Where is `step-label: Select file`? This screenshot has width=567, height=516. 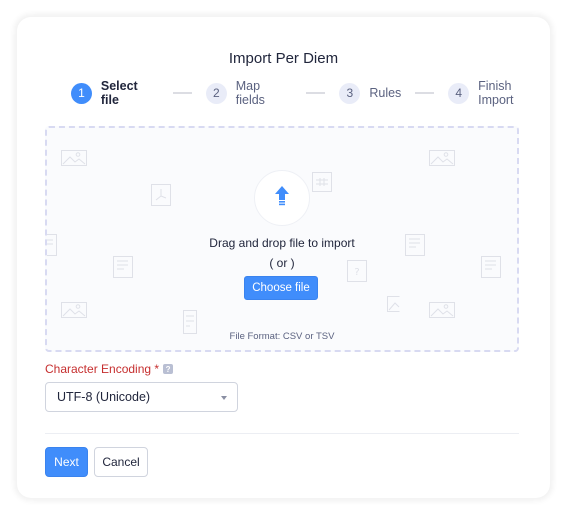 step-label: Select file is located at coordinates (119, 93).